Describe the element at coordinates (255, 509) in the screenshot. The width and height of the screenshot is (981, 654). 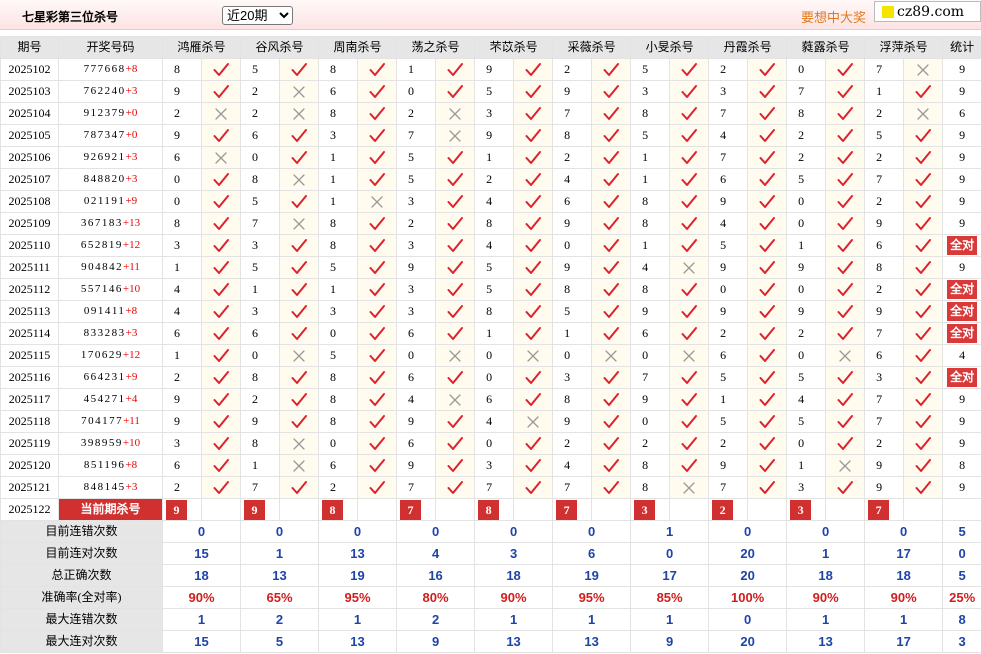
I see `current-kill-badge: 9` at that location.